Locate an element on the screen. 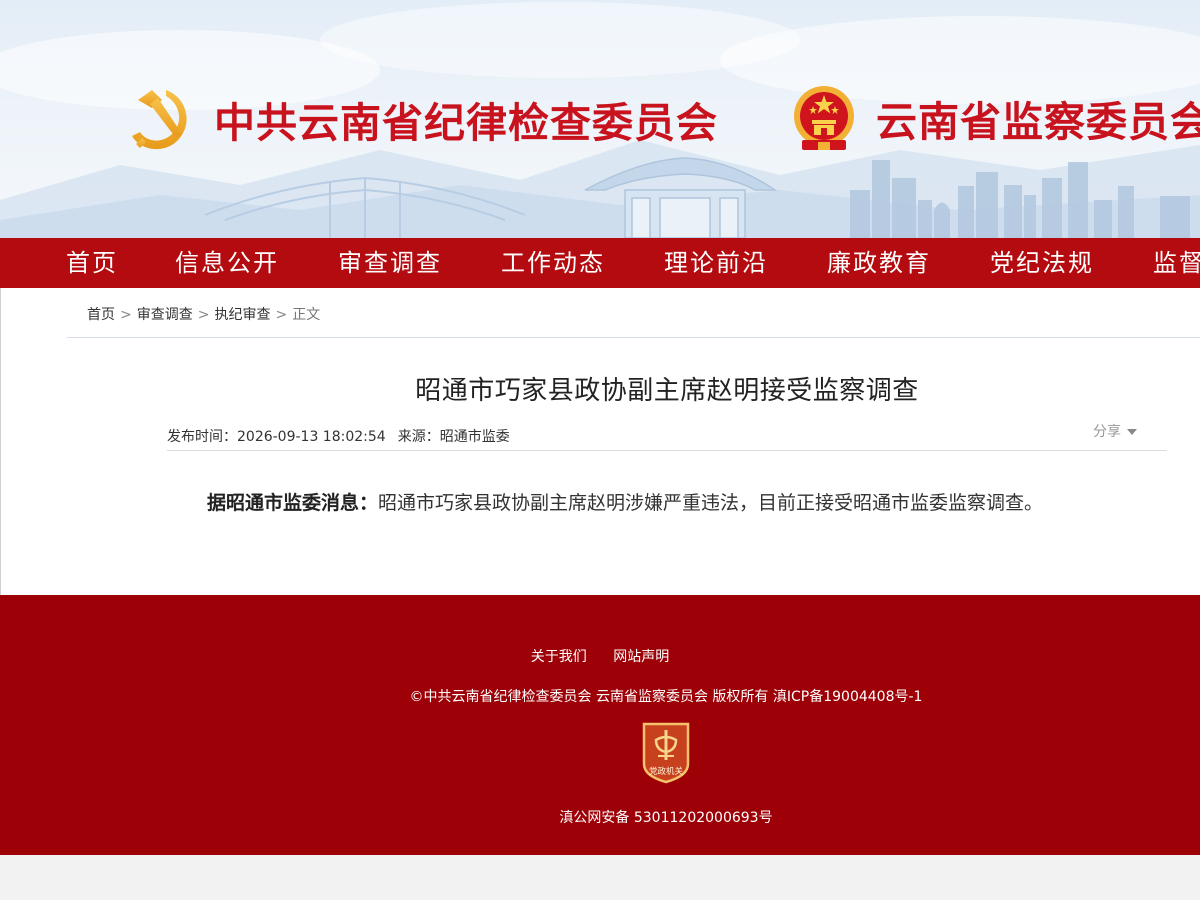 The image size is (1200, 900). footer-links: 关于我们 网站声明 is located at coordinates (600, 656).